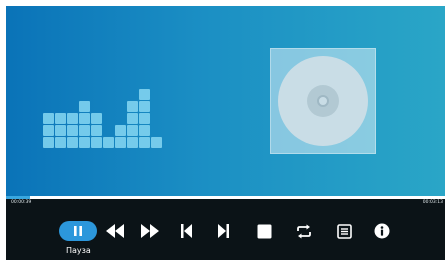  I want to click on fast-forward-button, so click(150, 231).